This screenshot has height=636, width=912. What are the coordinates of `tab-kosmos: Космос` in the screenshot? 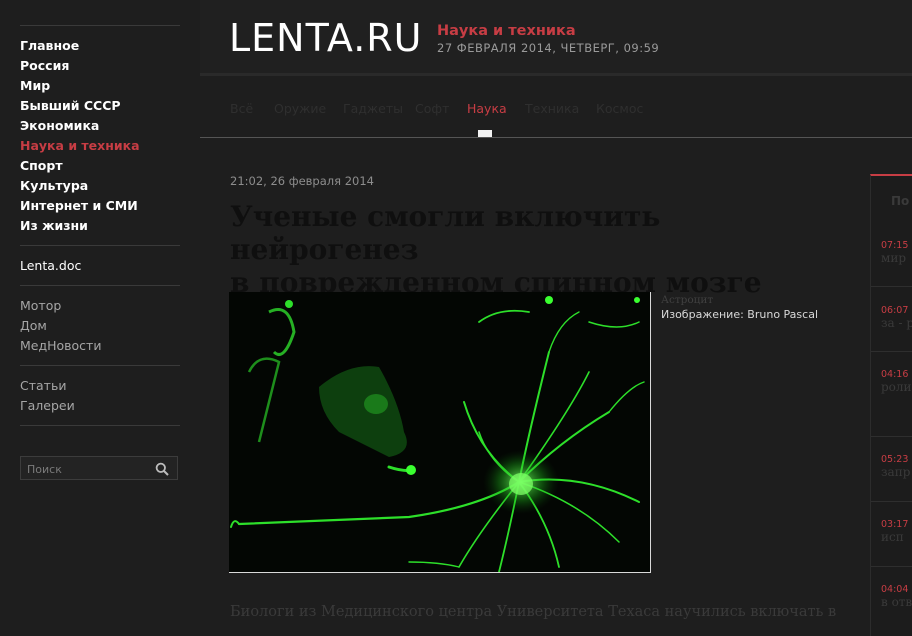 It's located at (619, 108).